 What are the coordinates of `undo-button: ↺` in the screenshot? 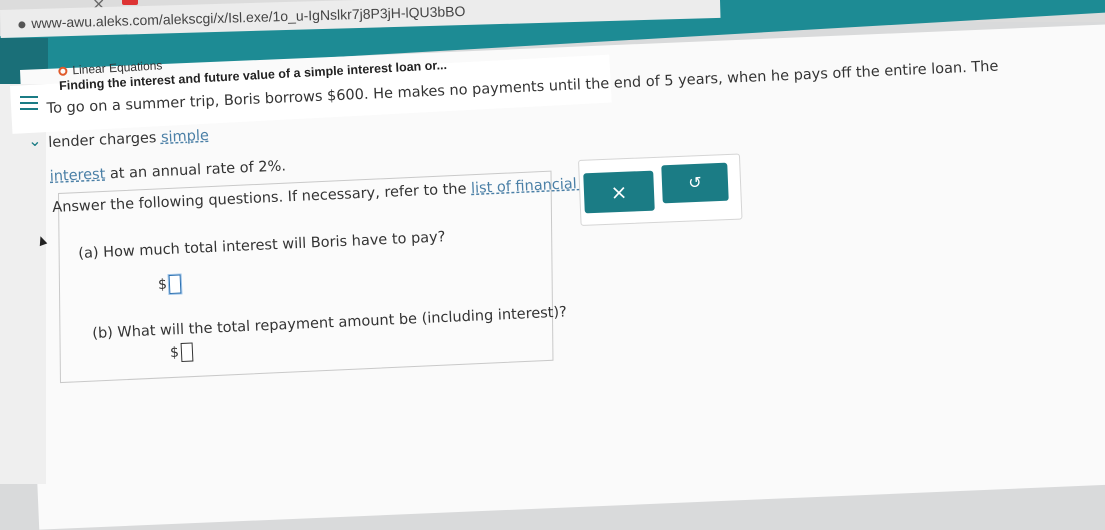 It's located at (695, 183).